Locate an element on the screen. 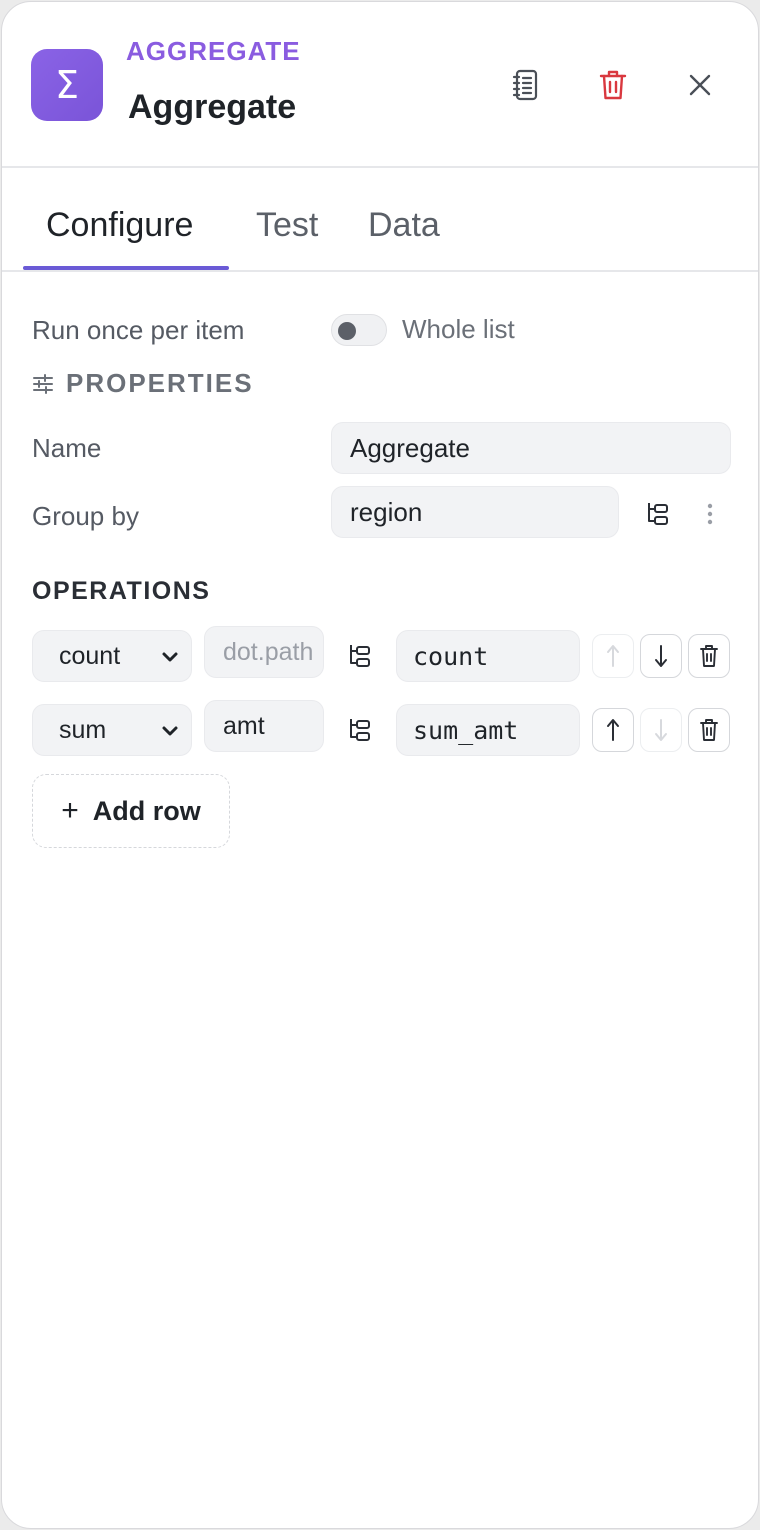 The height and width of the screenshot is (1530, 760). close-button is located at coordinates (700, 85).